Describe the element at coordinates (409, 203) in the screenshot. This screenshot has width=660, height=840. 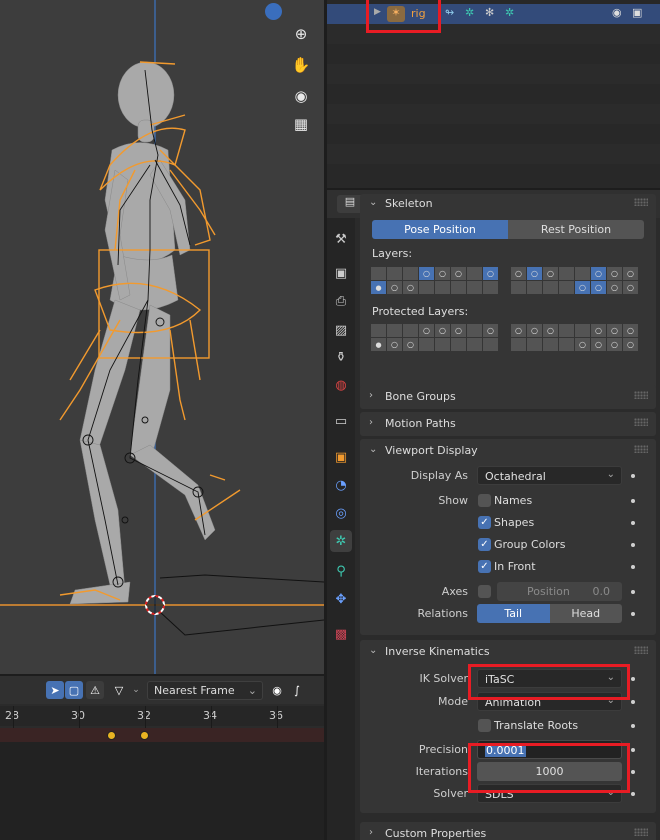
I see `panel-title: Skeleton` at that location.